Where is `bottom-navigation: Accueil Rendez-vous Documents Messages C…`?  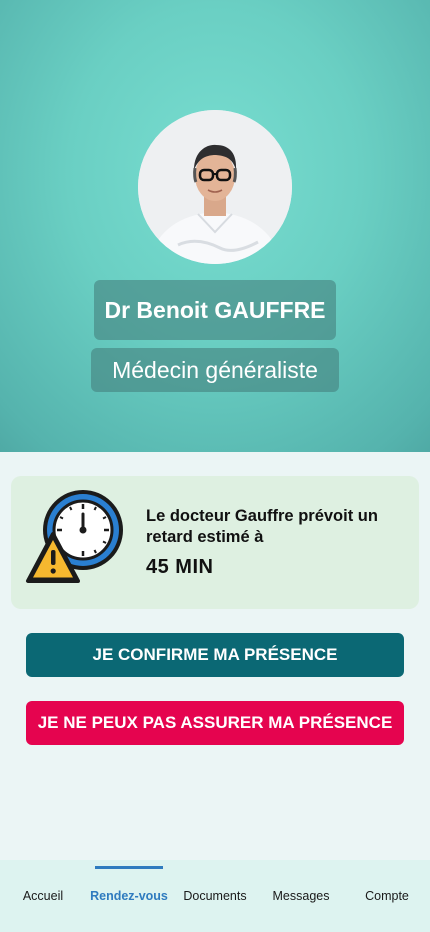
bottom-navigation: Accueil Rendez-vous Documents Messages C… is located at coordinates (215, 896).